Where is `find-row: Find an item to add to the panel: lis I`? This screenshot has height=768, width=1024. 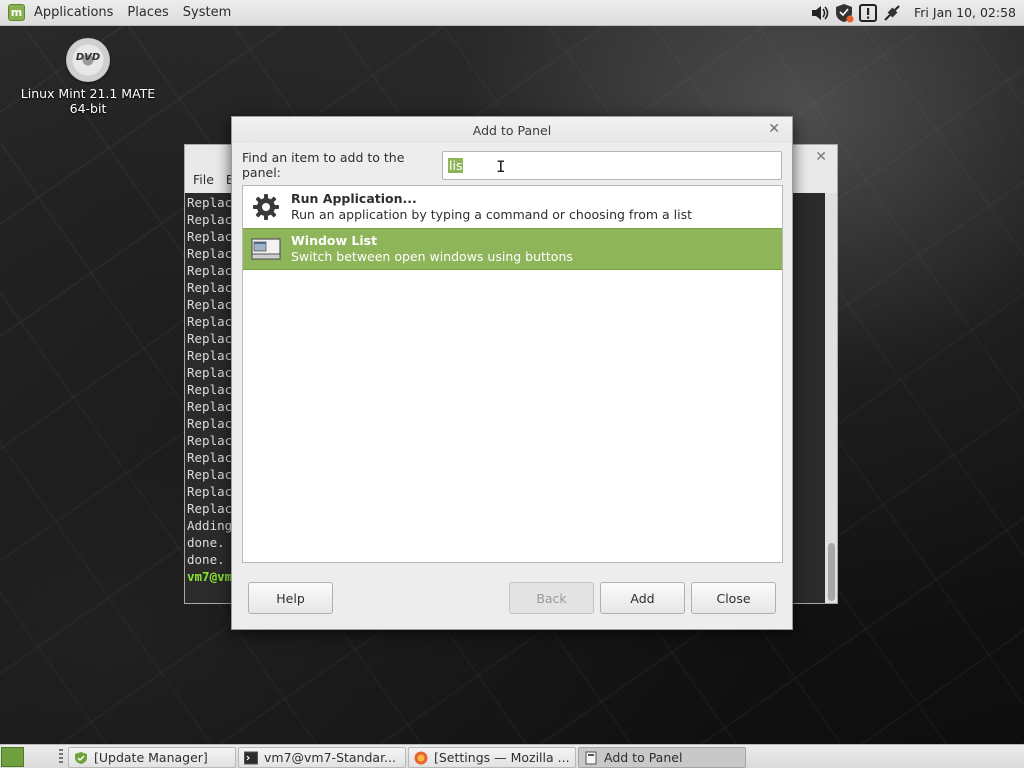
find-row: Find an item to add to the panel: lis I is located at coordinates (512, 165).